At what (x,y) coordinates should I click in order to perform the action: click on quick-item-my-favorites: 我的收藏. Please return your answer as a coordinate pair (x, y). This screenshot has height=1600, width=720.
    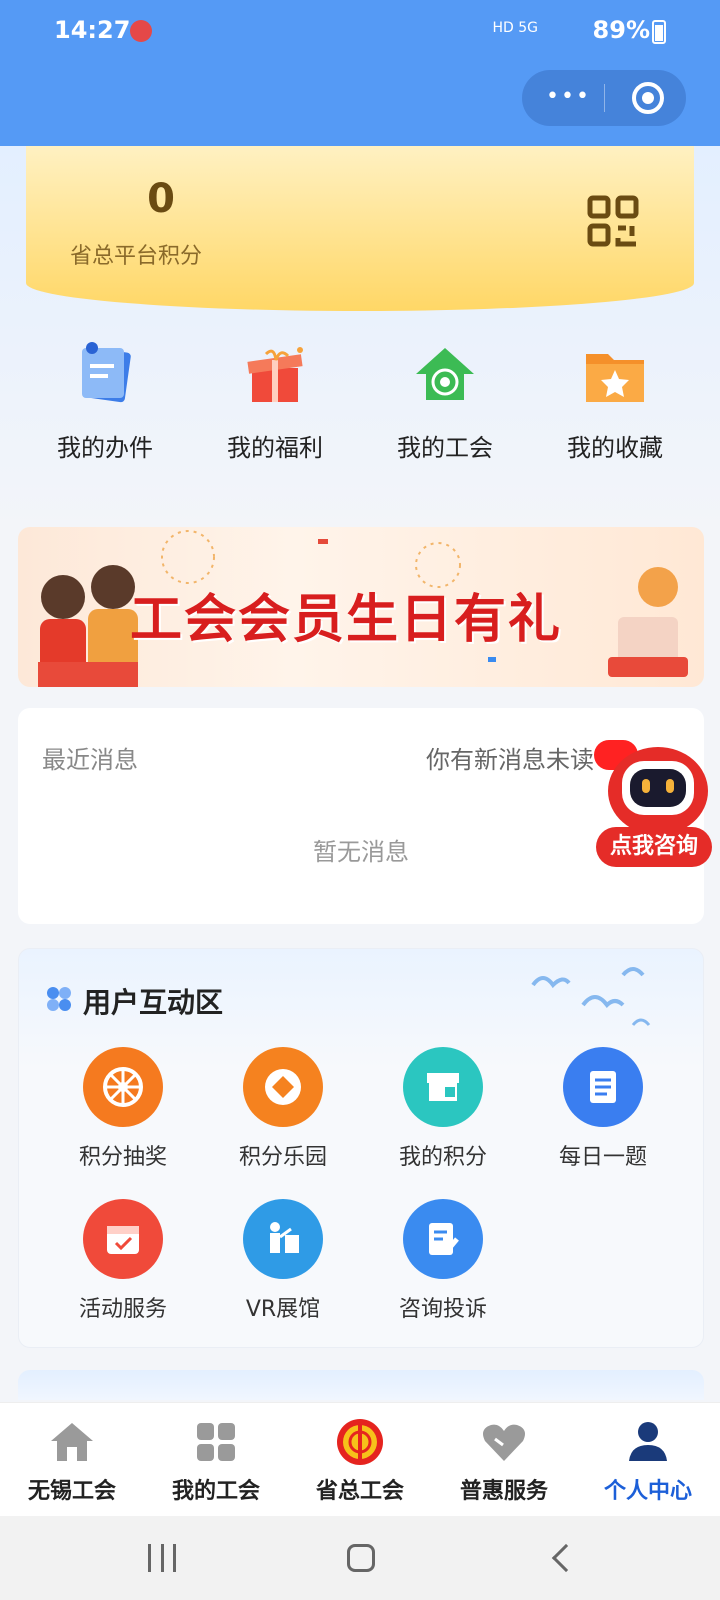
    Looking at the image, I should click on (615, 405).